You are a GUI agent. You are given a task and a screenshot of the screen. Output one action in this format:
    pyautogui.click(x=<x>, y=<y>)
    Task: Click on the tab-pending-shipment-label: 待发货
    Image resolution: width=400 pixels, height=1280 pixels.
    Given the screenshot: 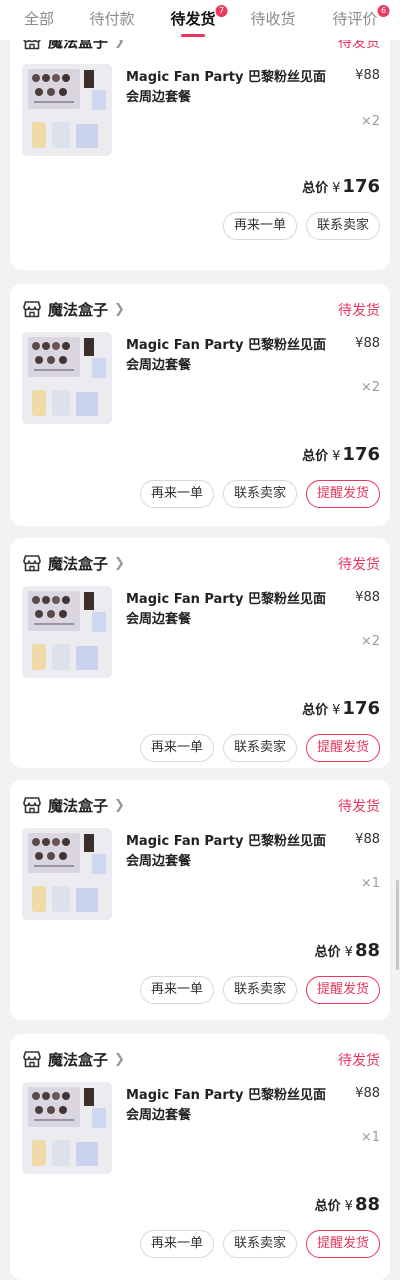 What is the action you would take?
    pyautogui.click(x=193, y=19)
    